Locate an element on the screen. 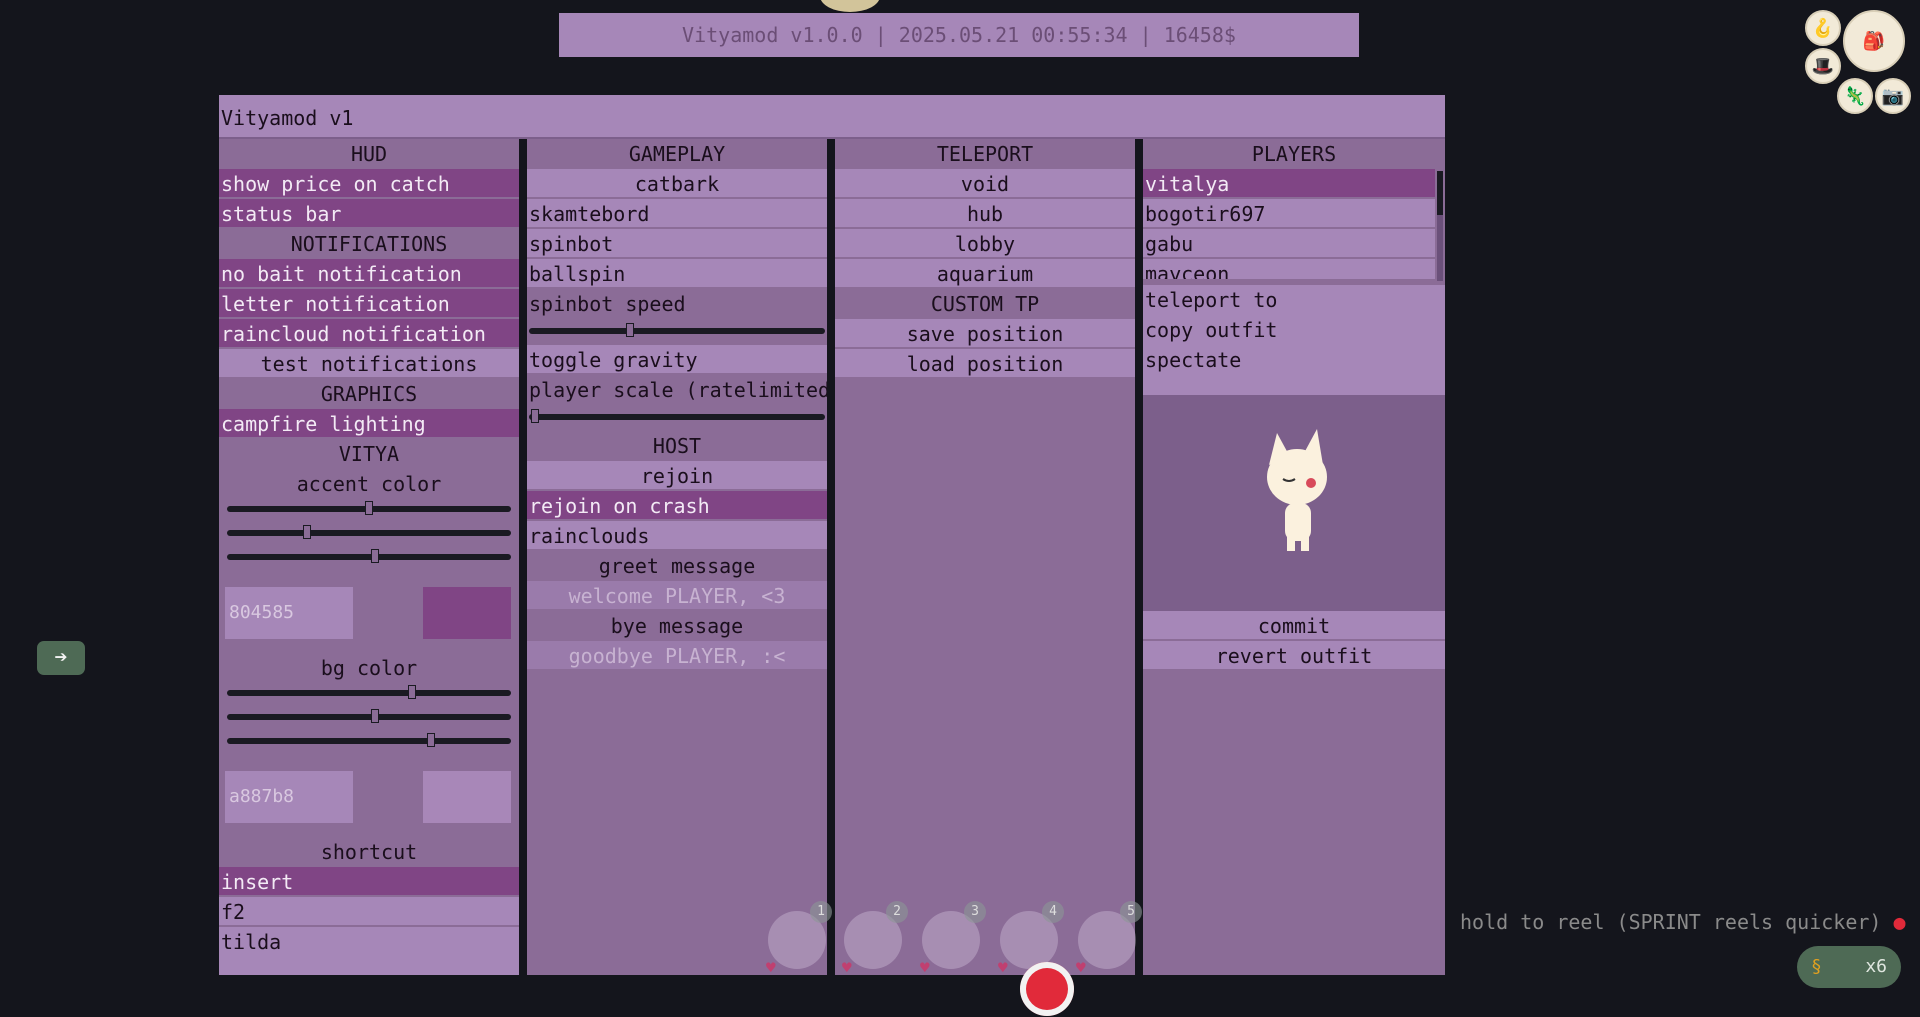 Image resolution: width=1920 pixels, height=1017 pixels. bg-color-label: bg color is located at coordinates (369, 667).